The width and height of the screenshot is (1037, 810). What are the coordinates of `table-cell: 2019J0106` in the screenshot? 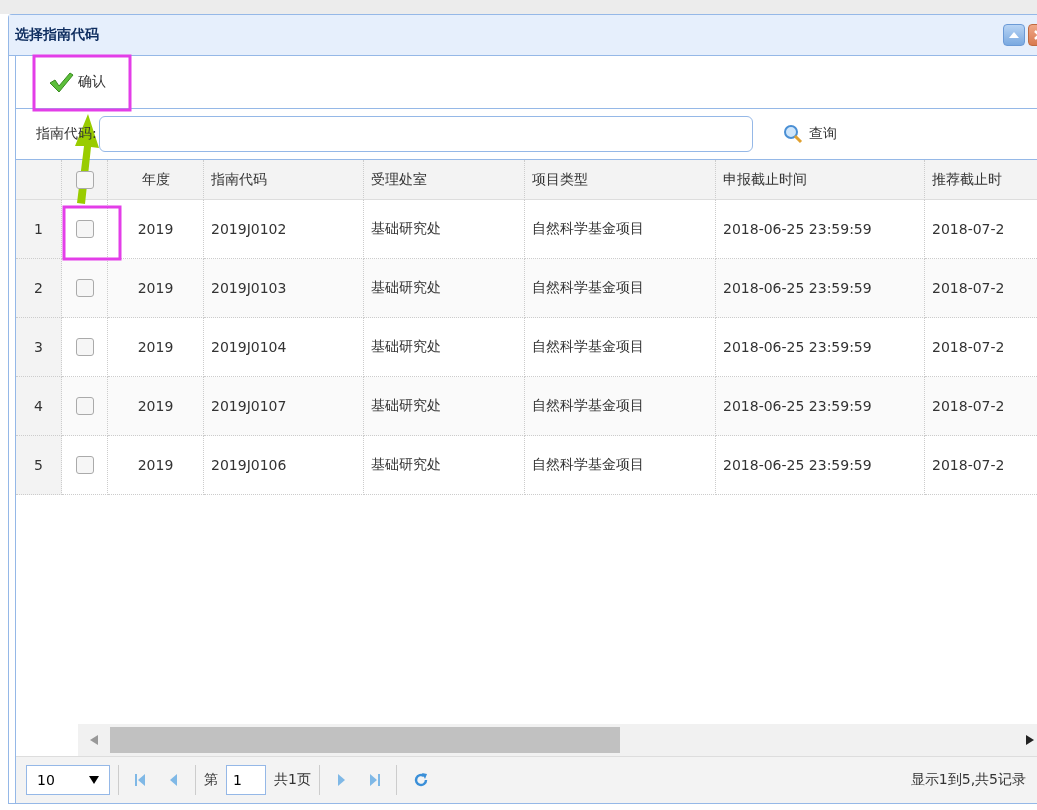 It's located at (284, 465).